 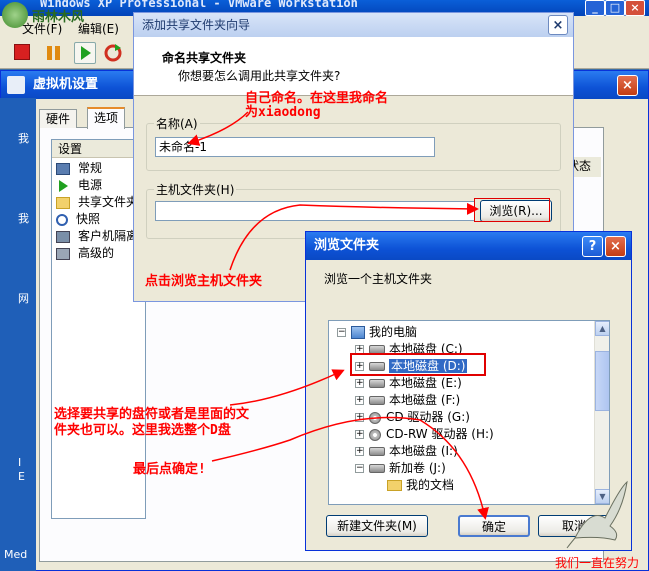 What do you see at coordinates (592, 246) in the screenshot?
I see `help-button: ?` at bounding box center [592, 246].